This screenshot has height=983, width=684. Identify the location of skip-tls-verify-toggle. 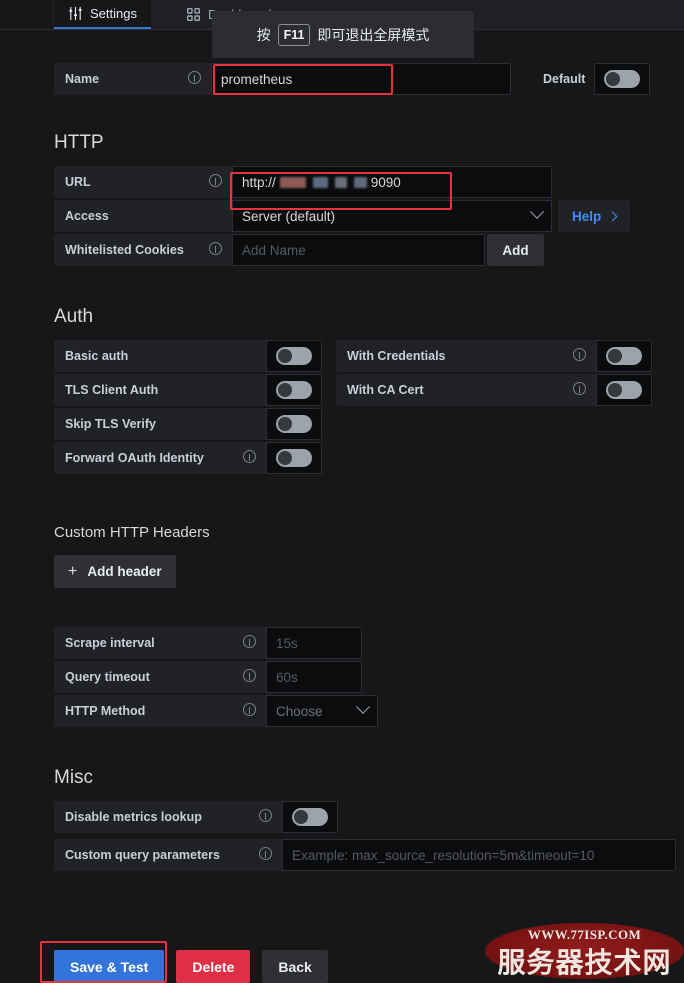
(294, 424).